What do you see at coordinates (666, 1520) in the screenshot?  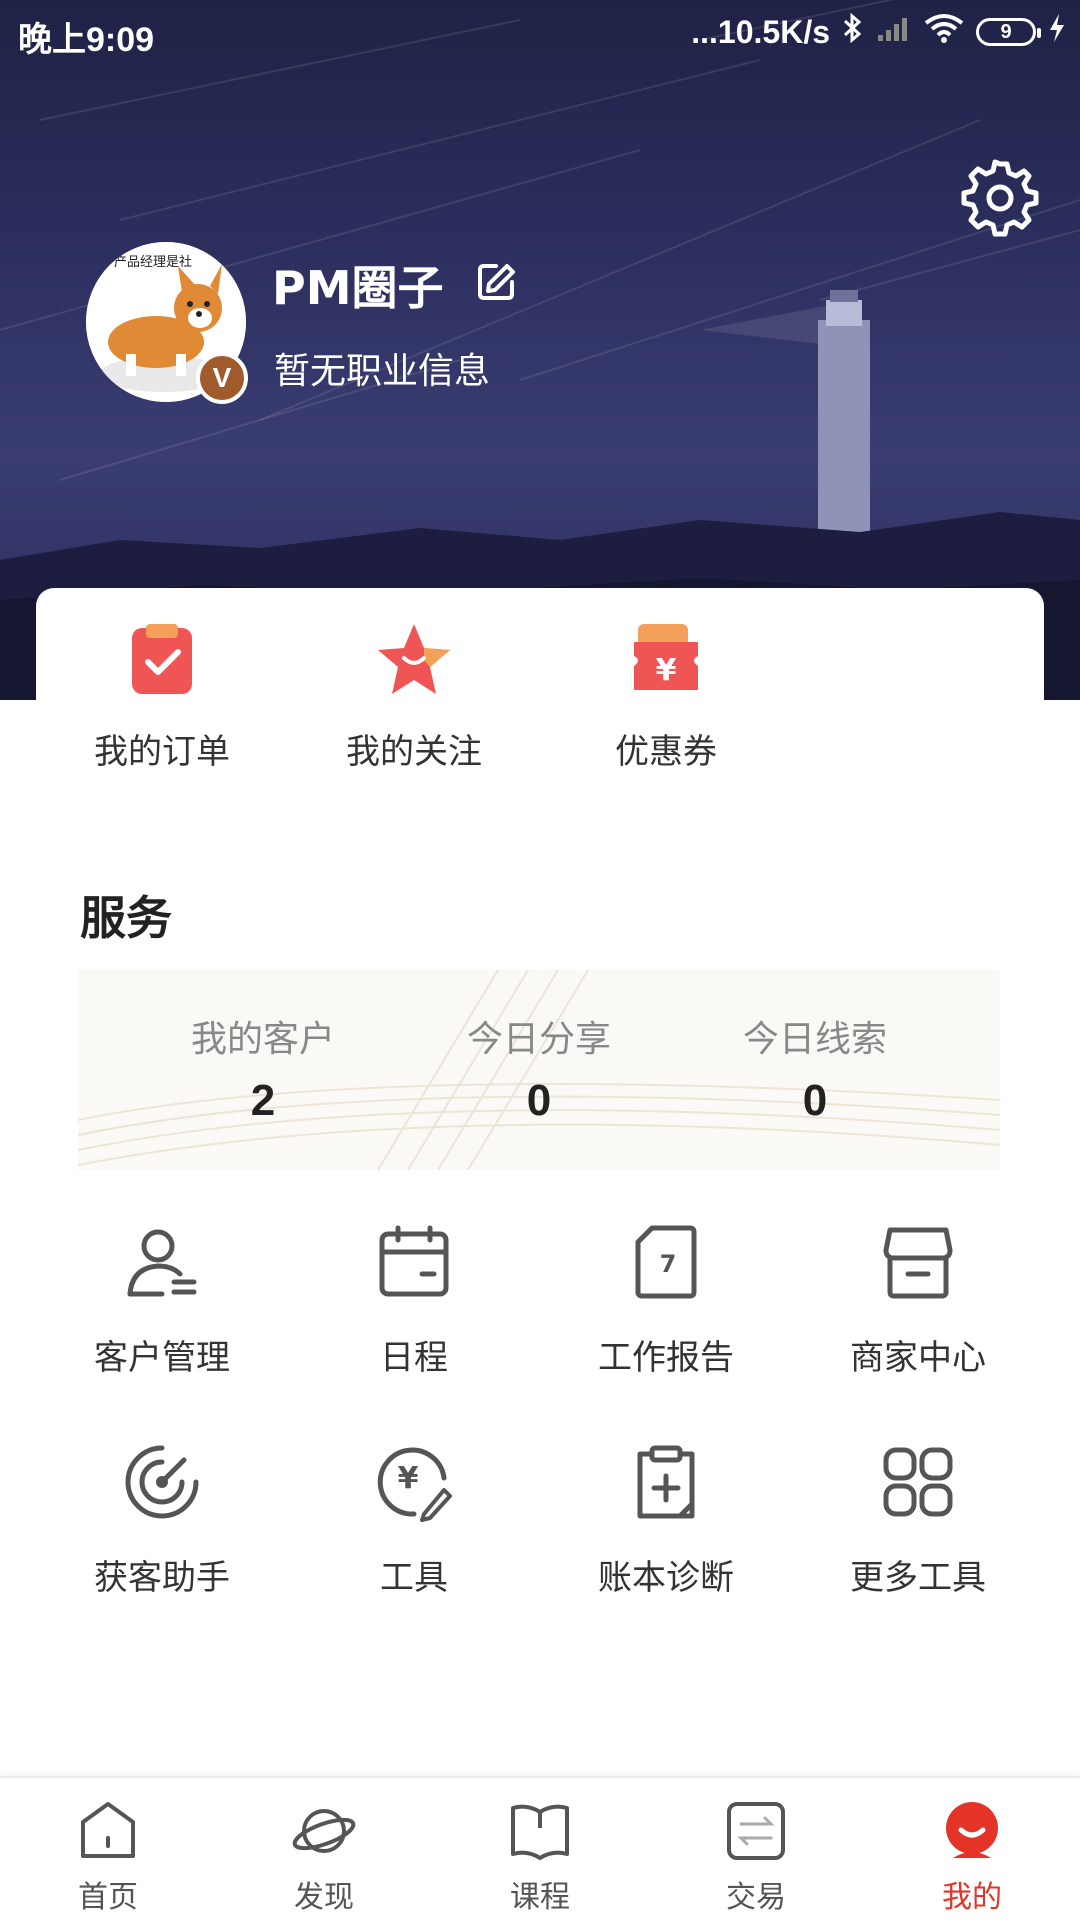 I see `tool-ledger-diagnosis: 账本诊断` at bounding box center [666, 1520].